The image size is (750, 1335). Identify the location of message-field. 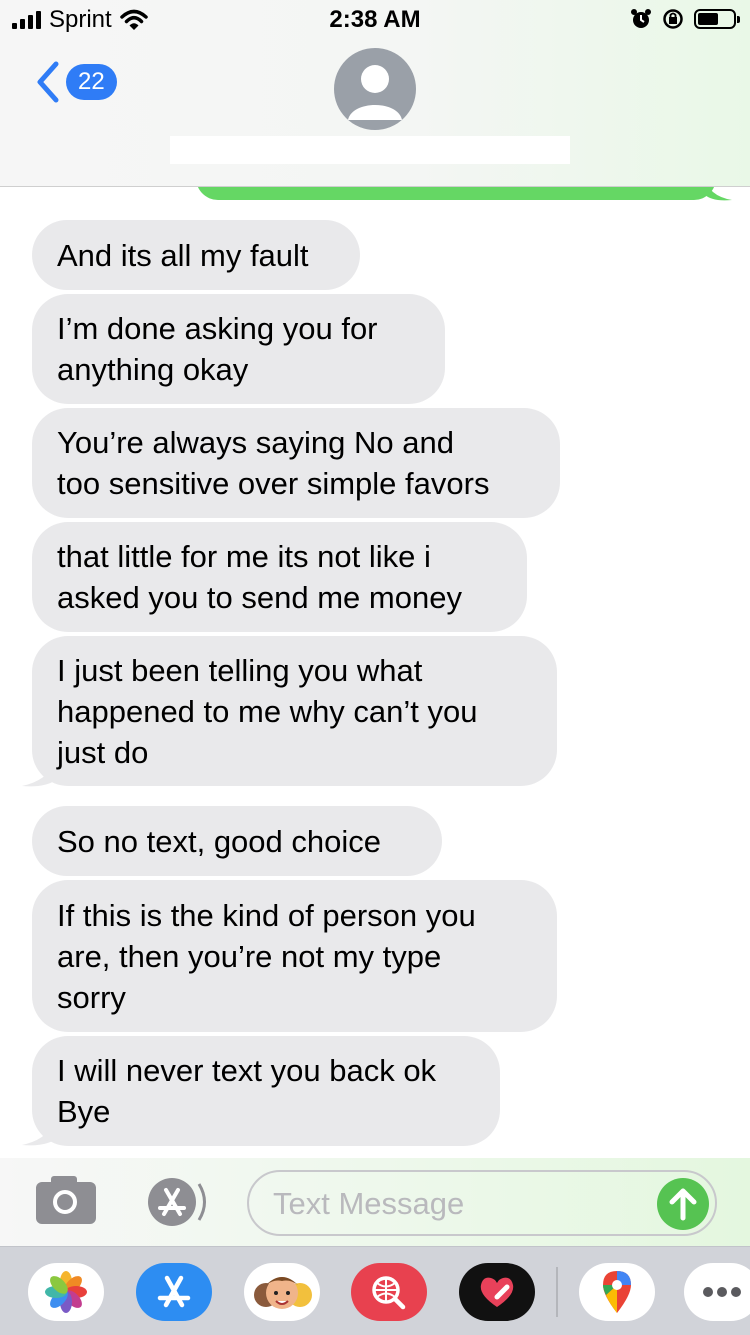
(482, 1203).